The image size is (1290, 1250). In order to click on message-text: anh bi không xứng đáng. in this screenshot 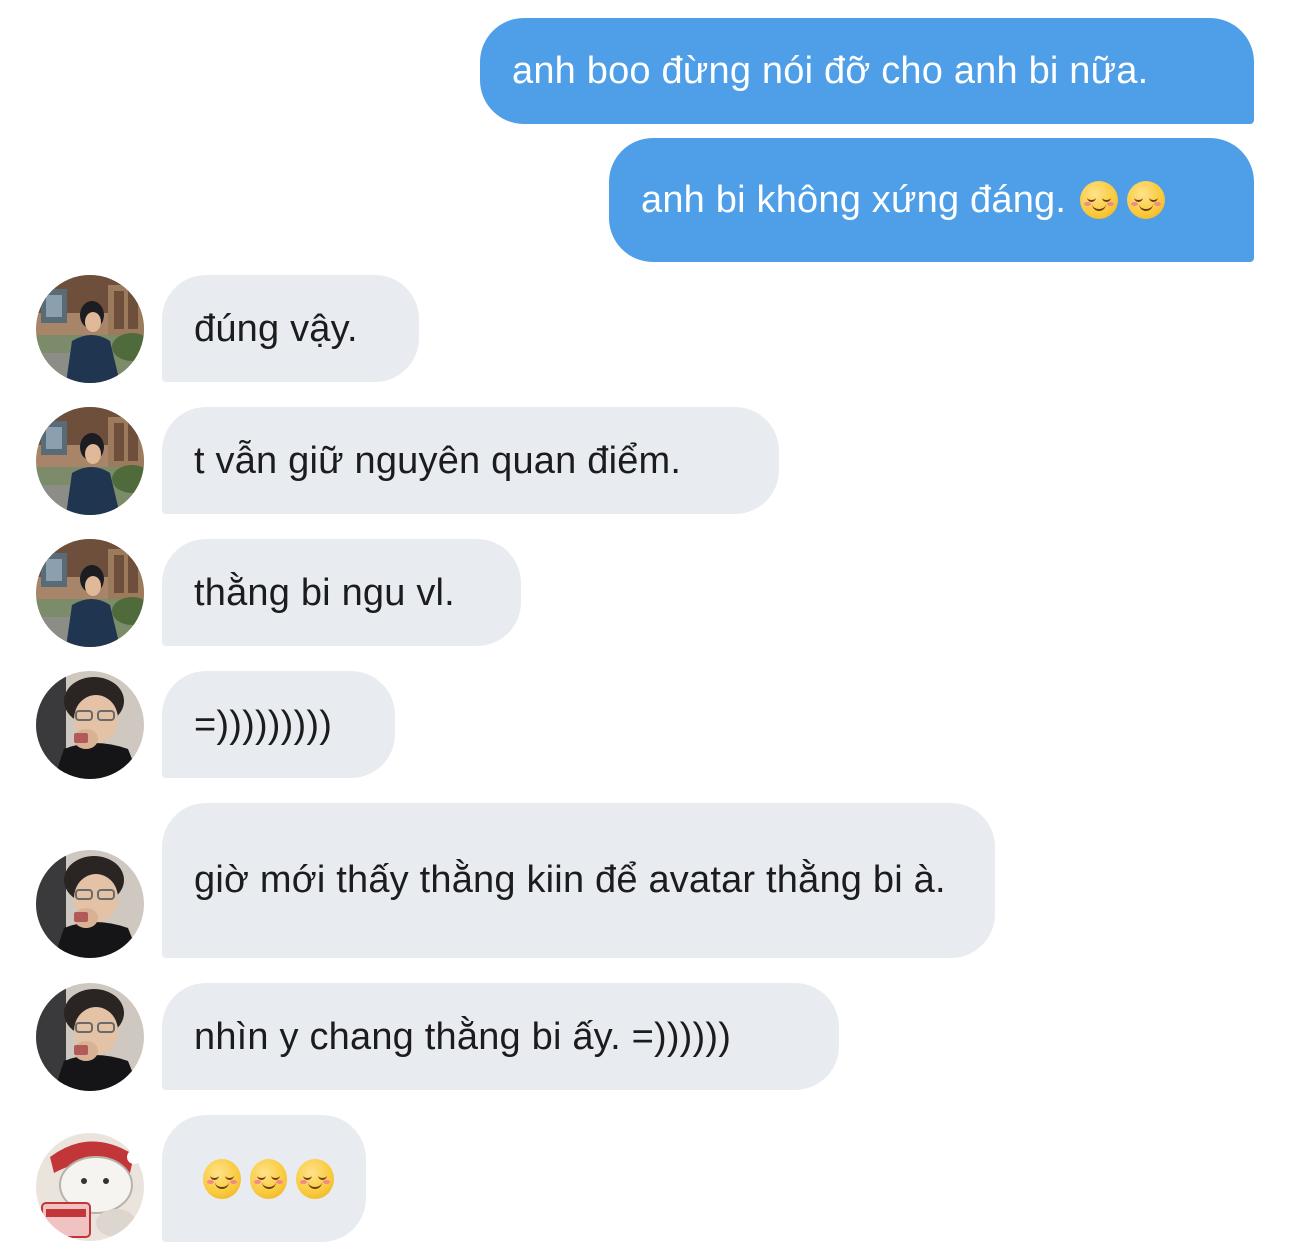, I will do `click(854, 200)`.